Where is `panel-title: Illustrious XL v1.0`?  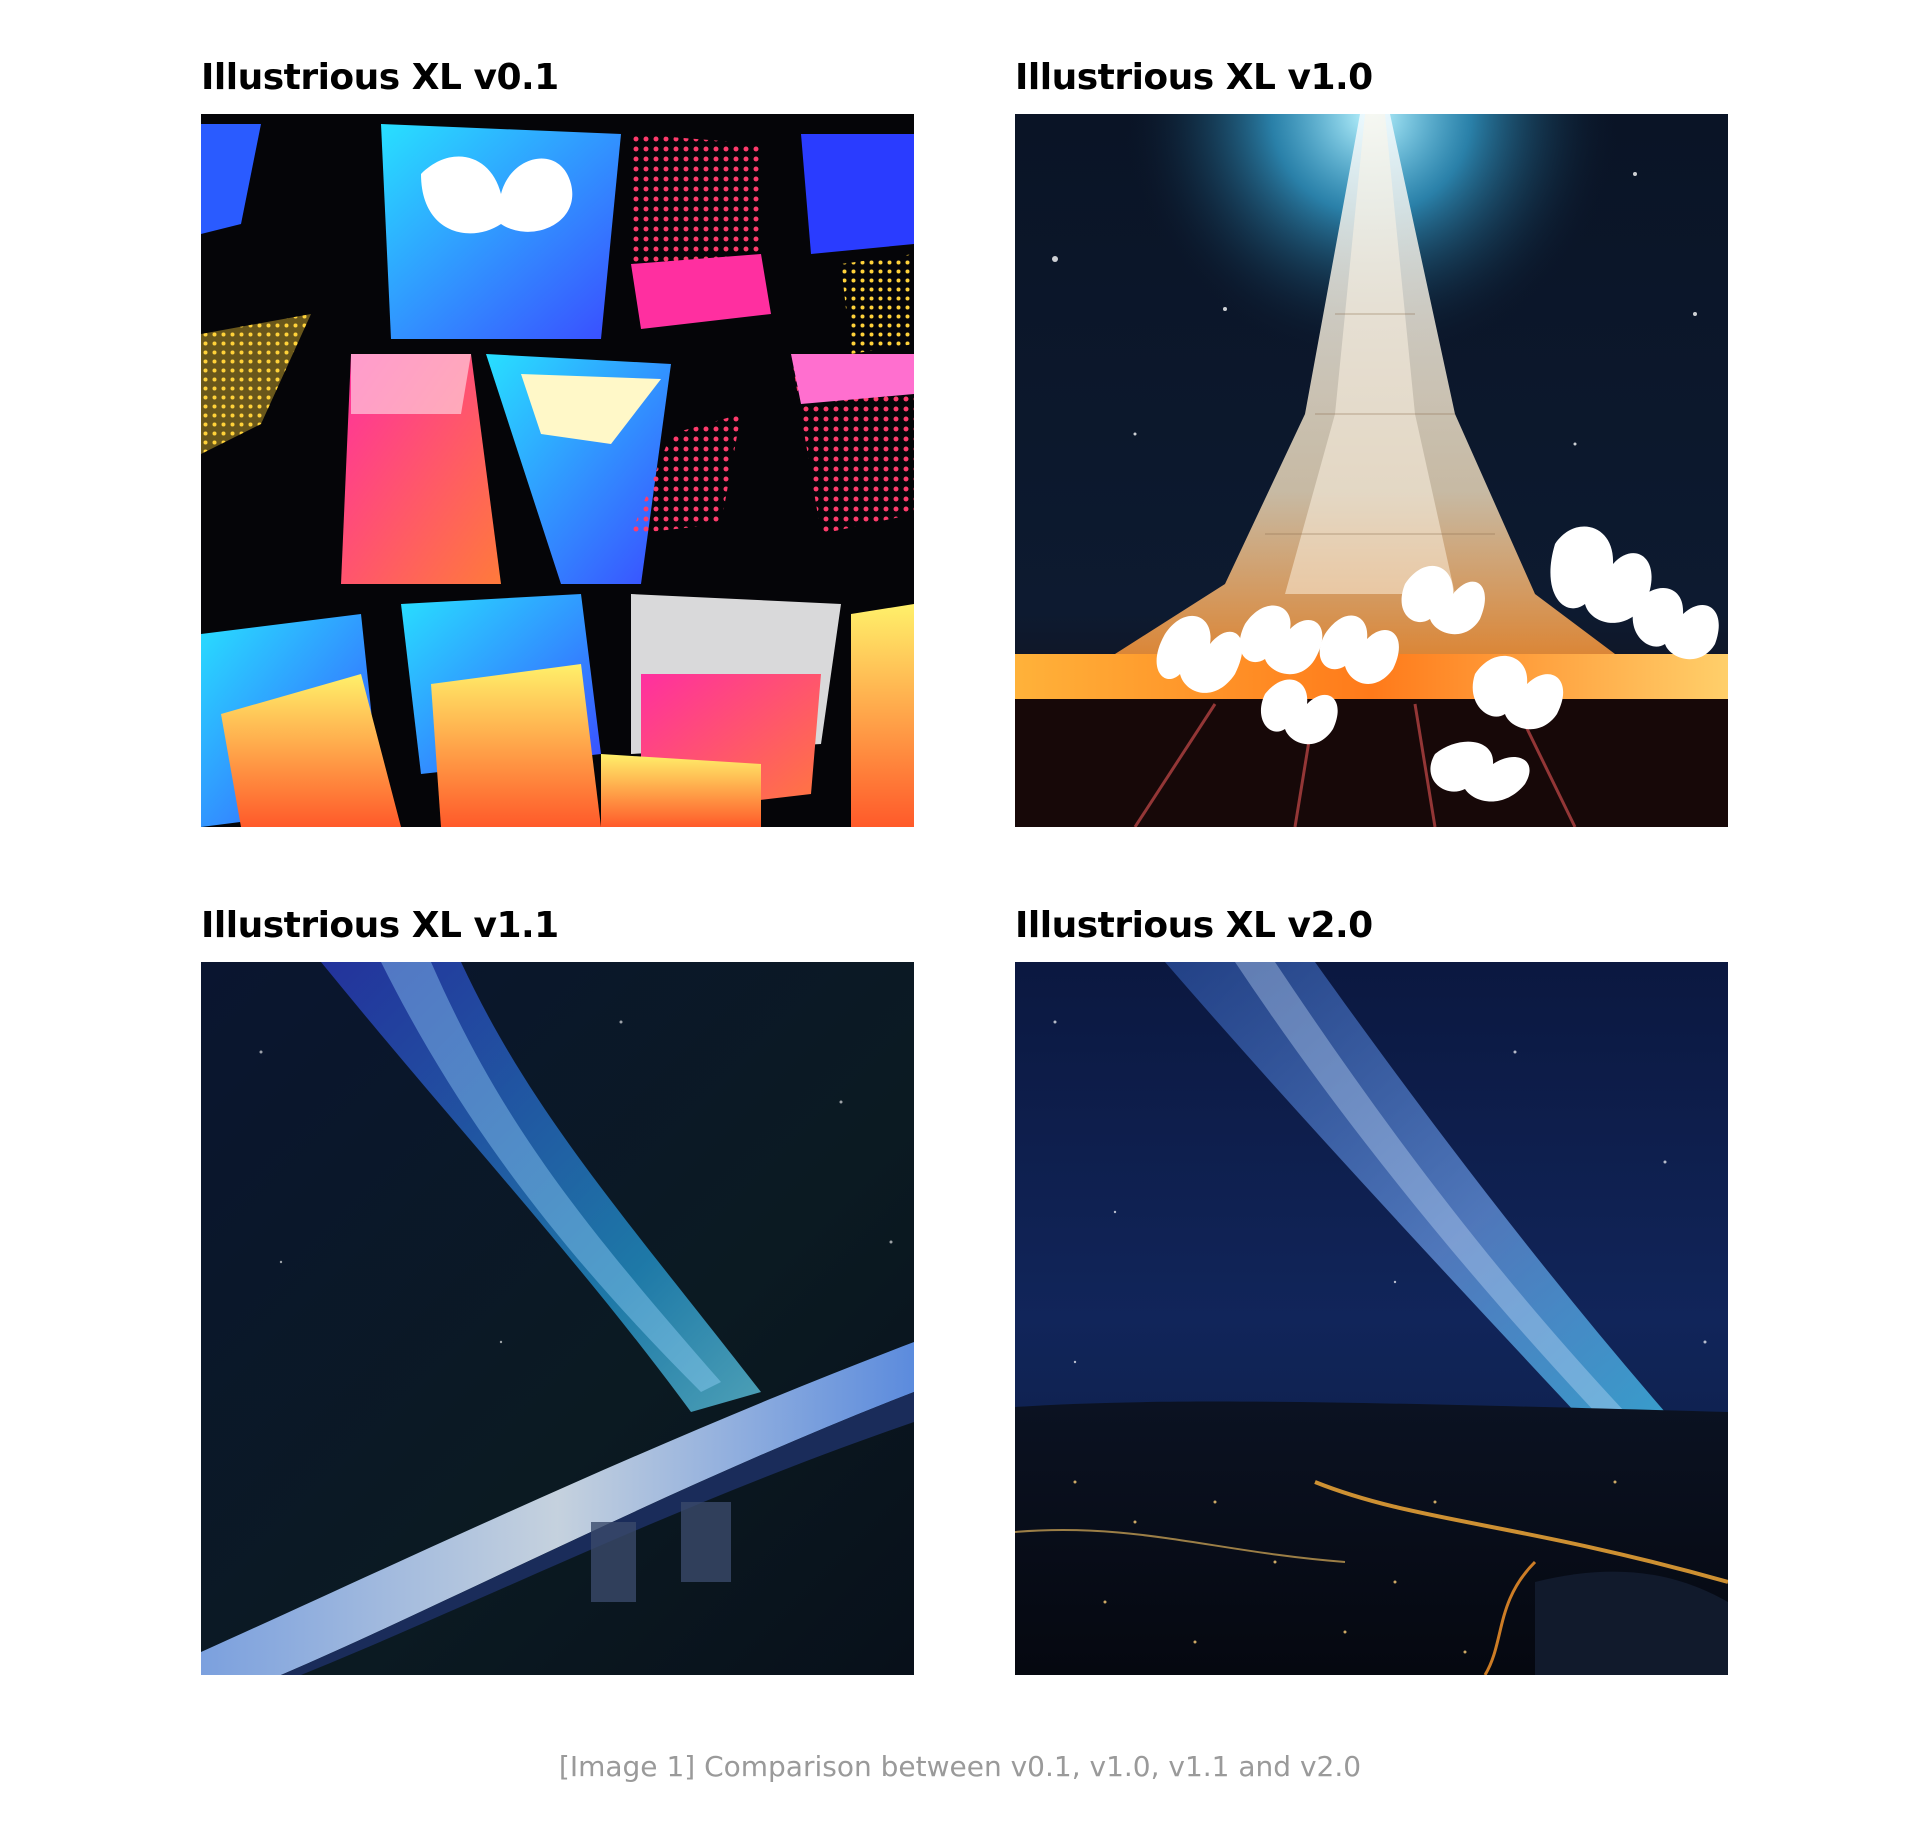 panel-title: Illustrious XL v1.0 is located at coordinates (1194, 77).